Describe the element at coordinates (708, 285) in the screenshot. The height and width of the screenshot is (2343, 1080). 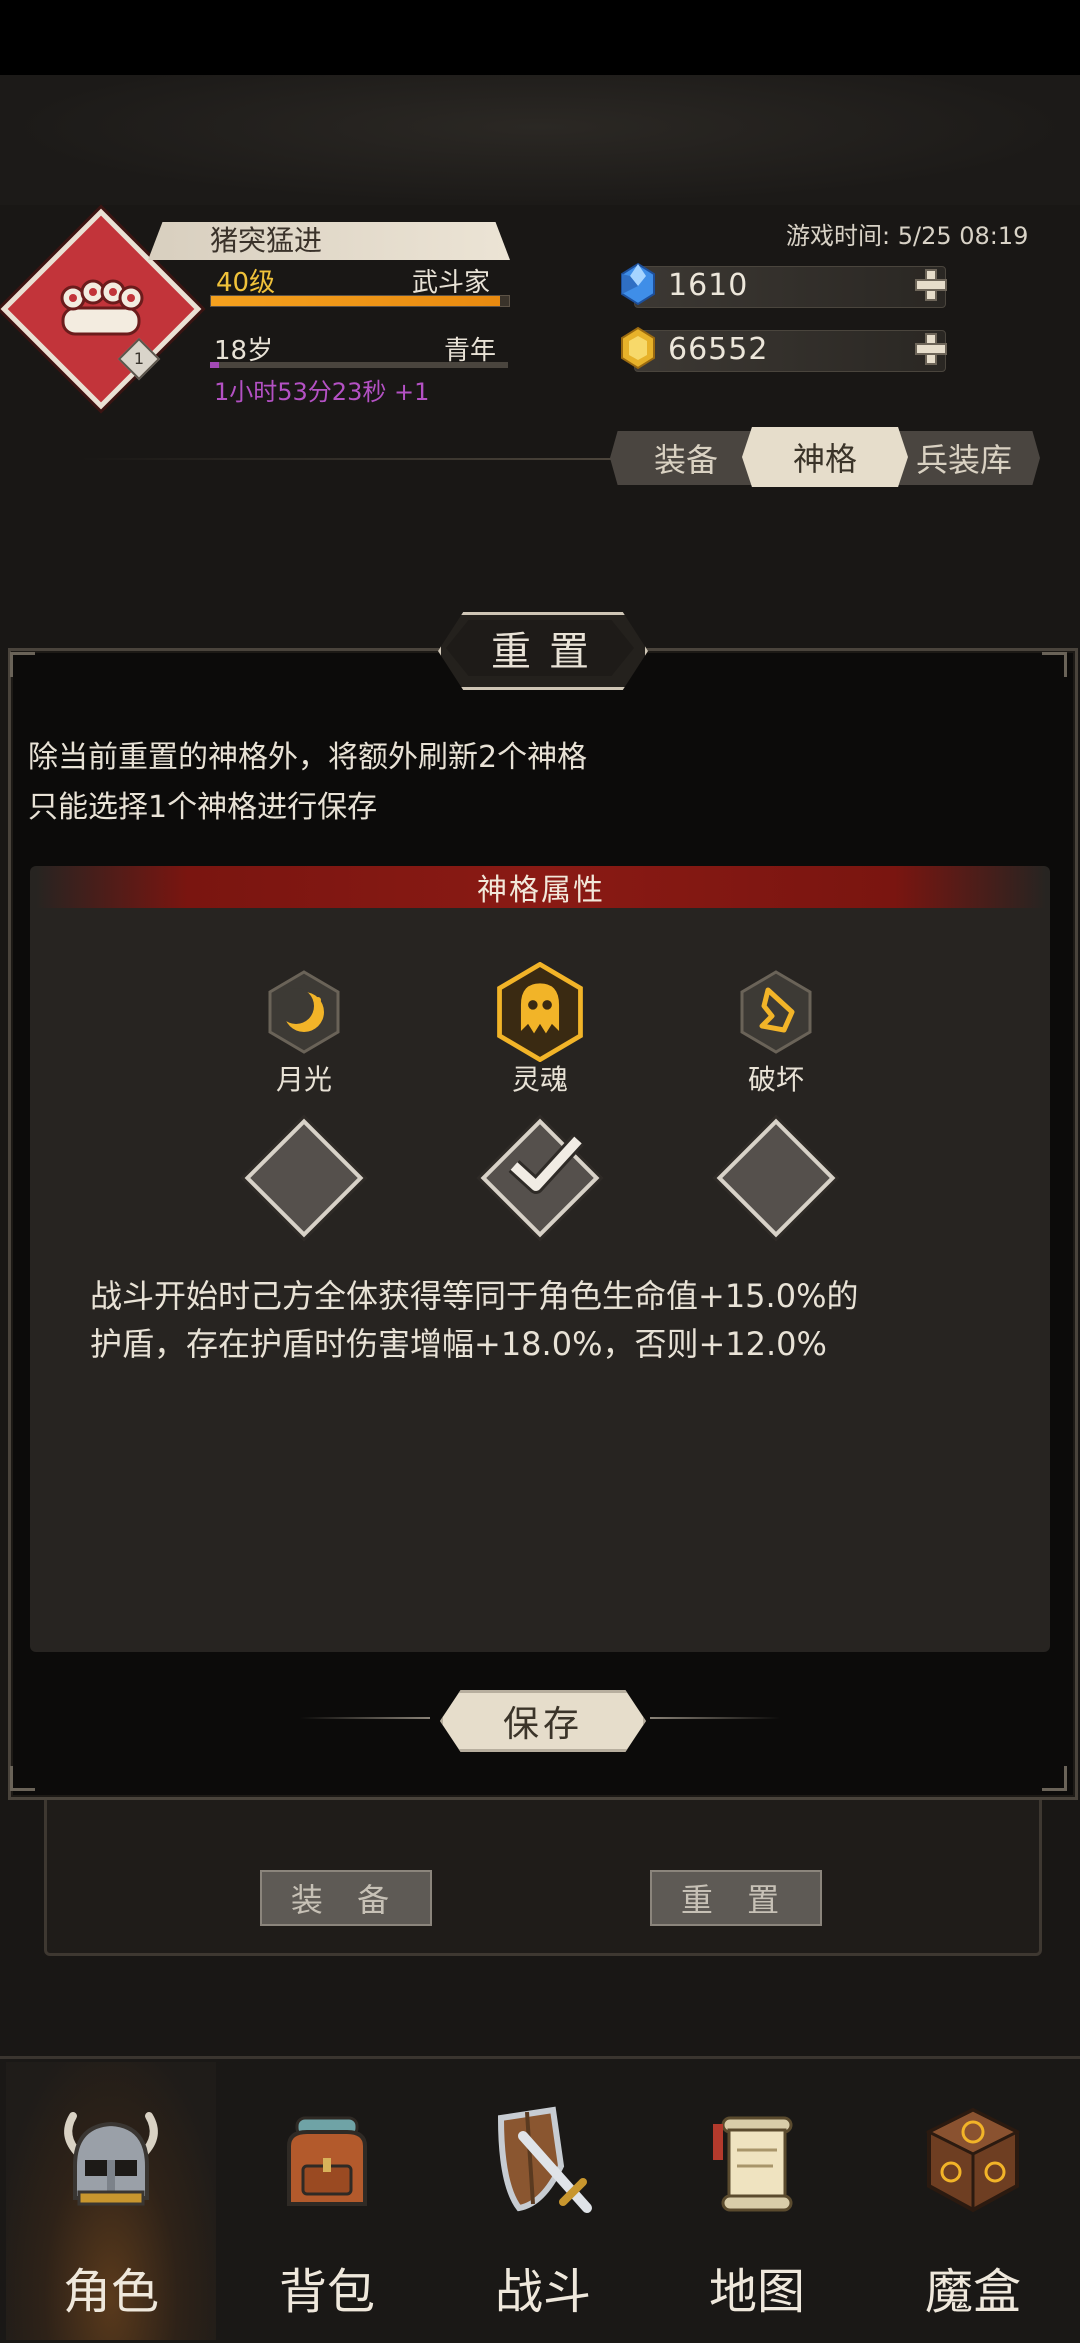
I see `diamond-count: 1610` at that location.